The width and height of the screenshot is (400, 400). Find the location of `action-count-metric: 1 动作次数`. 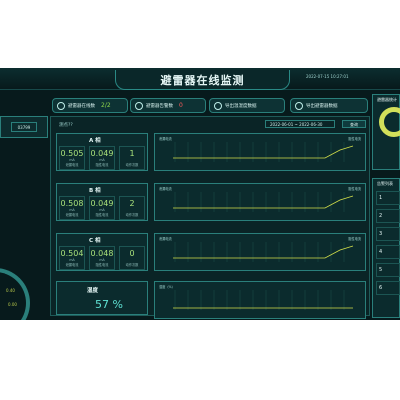

action-count-metric: 1 动作次数 is located at coordinates (132, 158).